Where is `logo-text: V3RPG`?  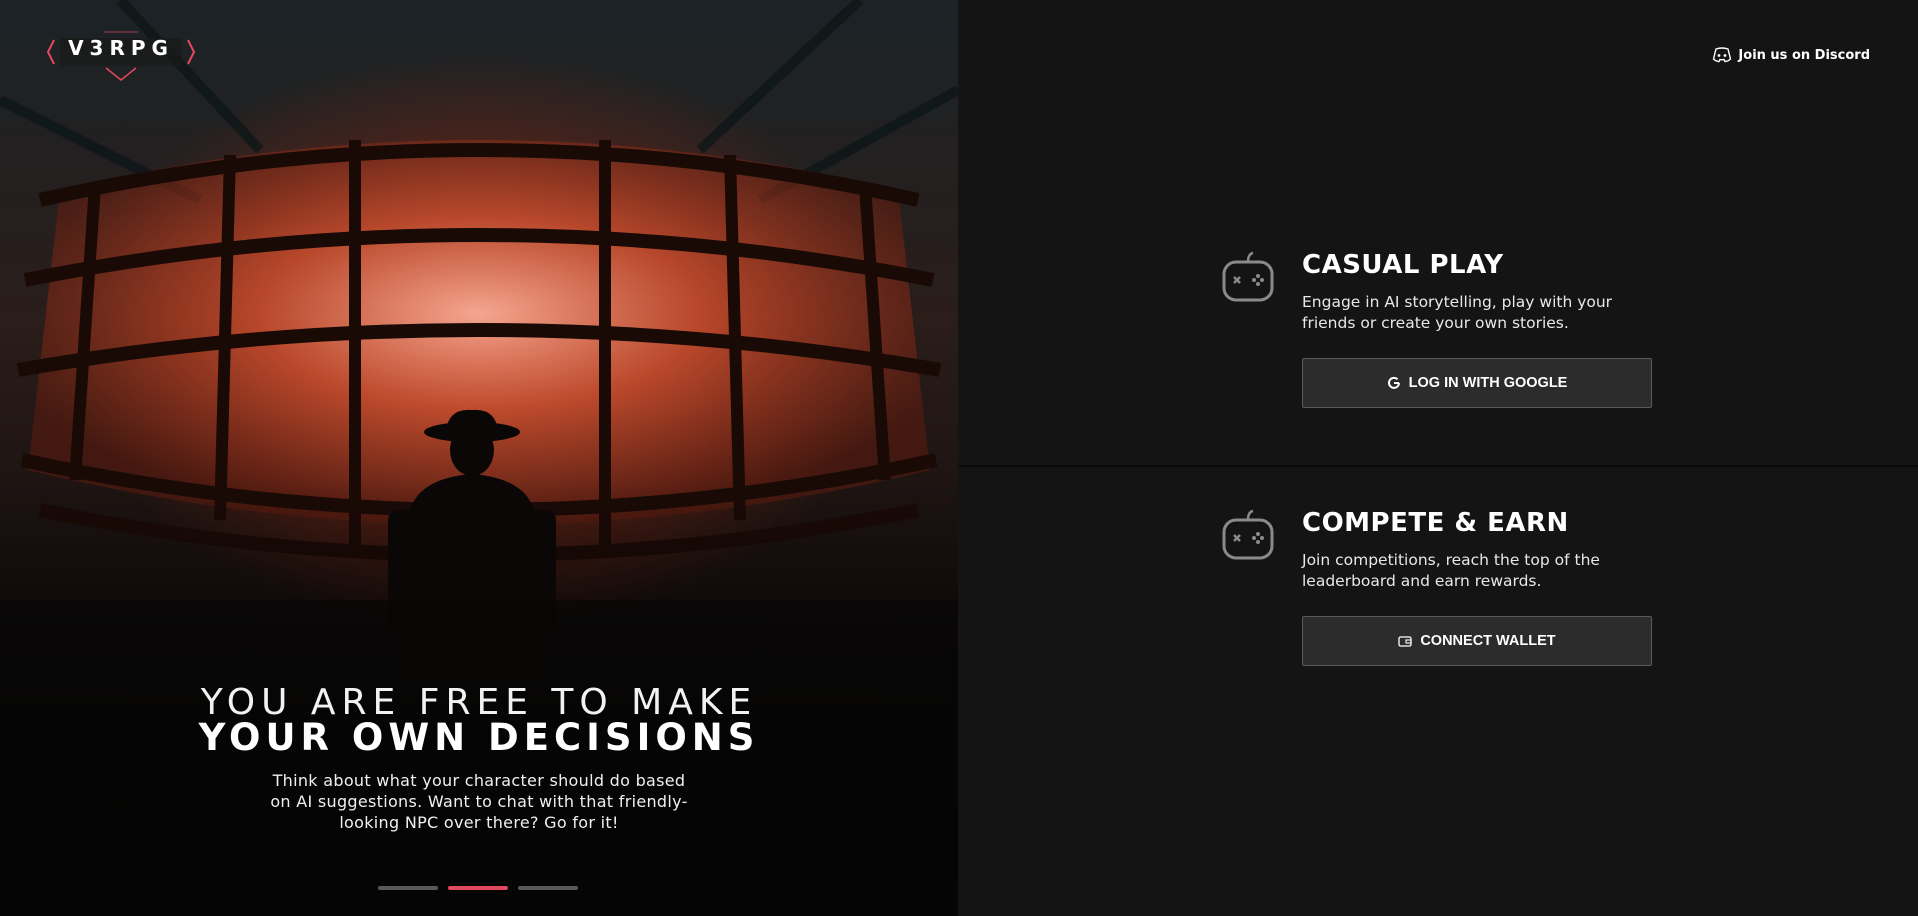
logo-text: V3RPG is located at coordinates (121, 48).